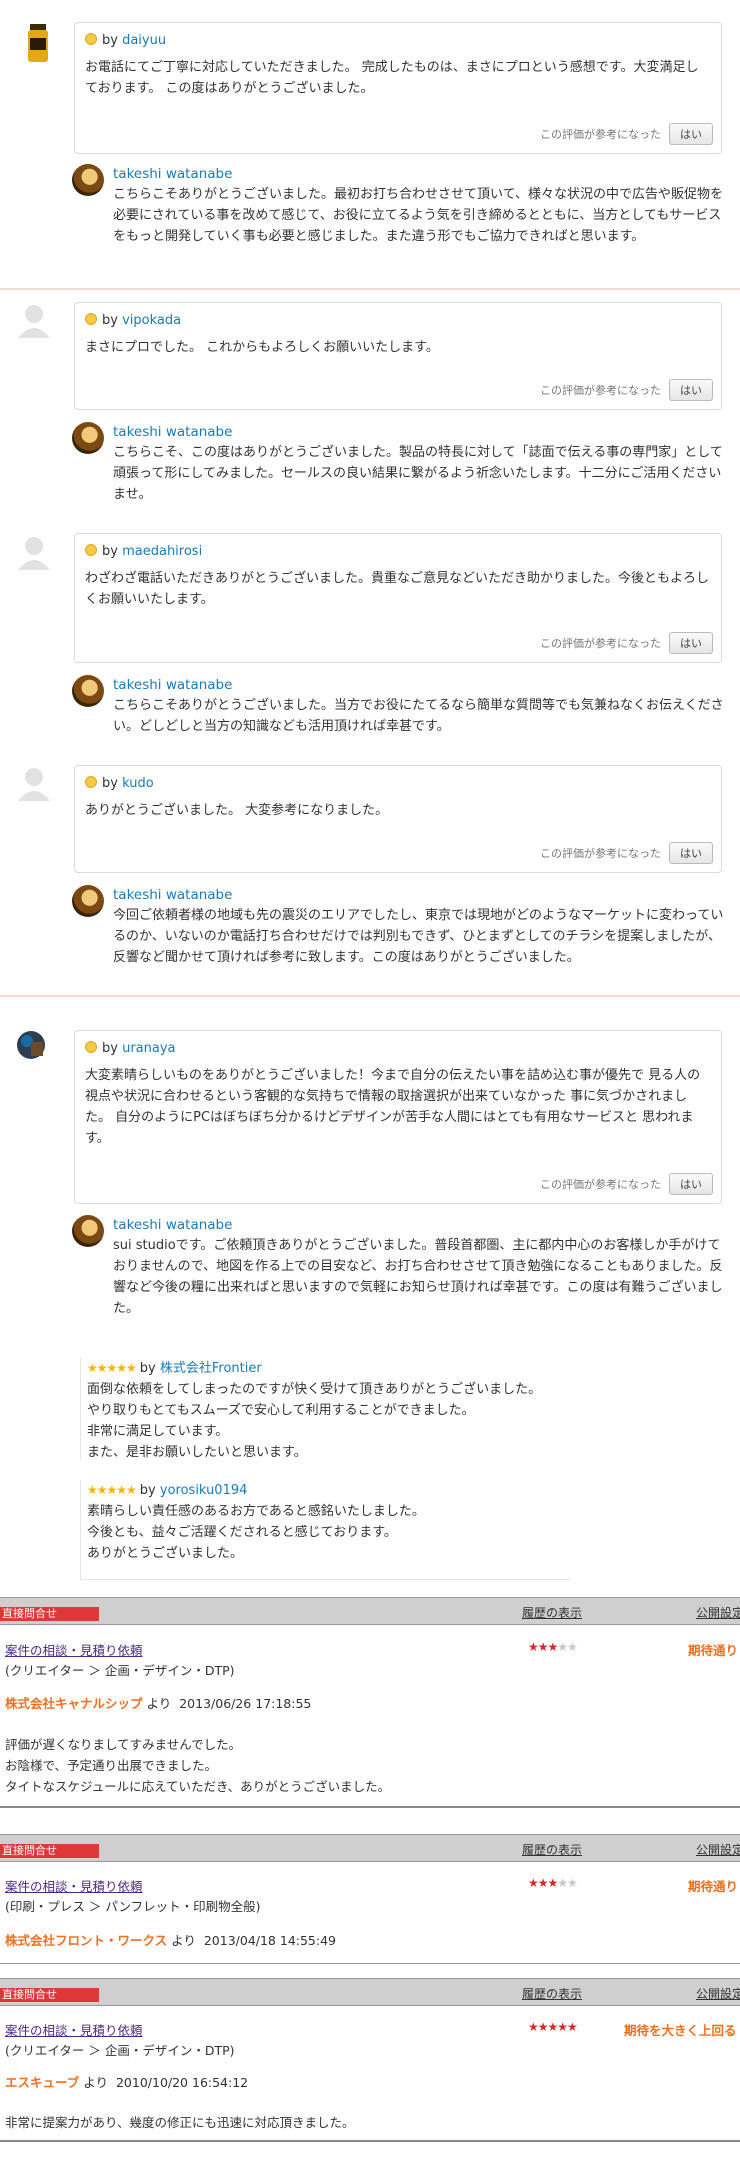 This screenshot has height=2159, width=740. Describe the element at coordinates (42, 2082) in the screenshot. I see `company-link: エスキューブ` at that location.